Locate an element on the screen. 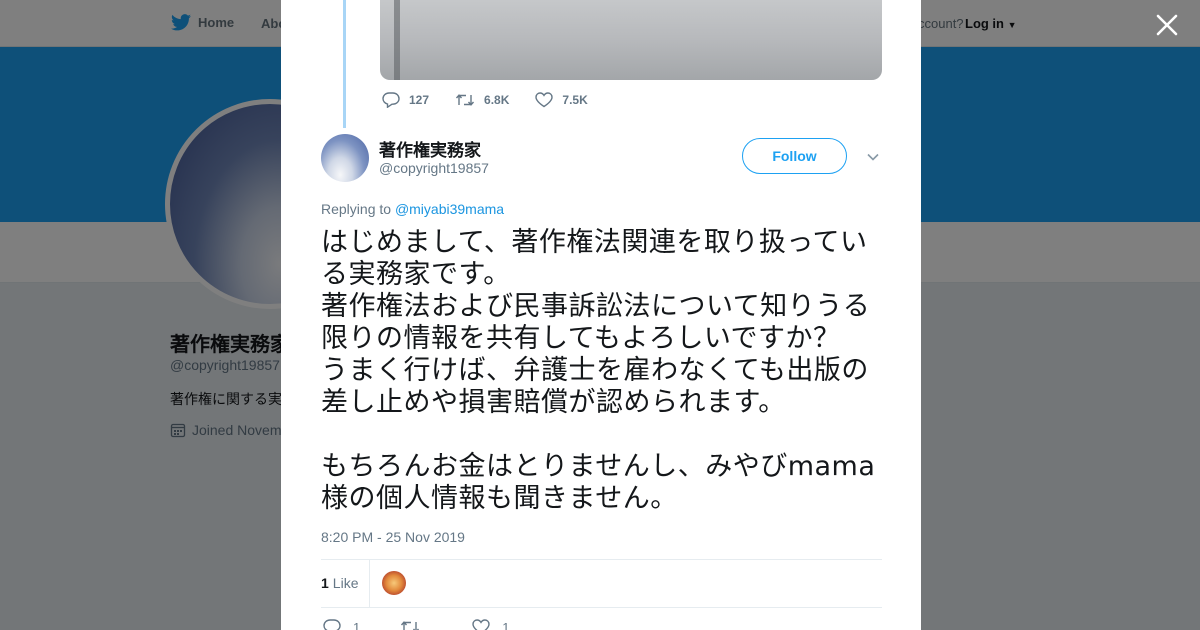 Image resolution: width=1200 pixels, height=630 pixels. thread-line is located at coordinates (344, 64).